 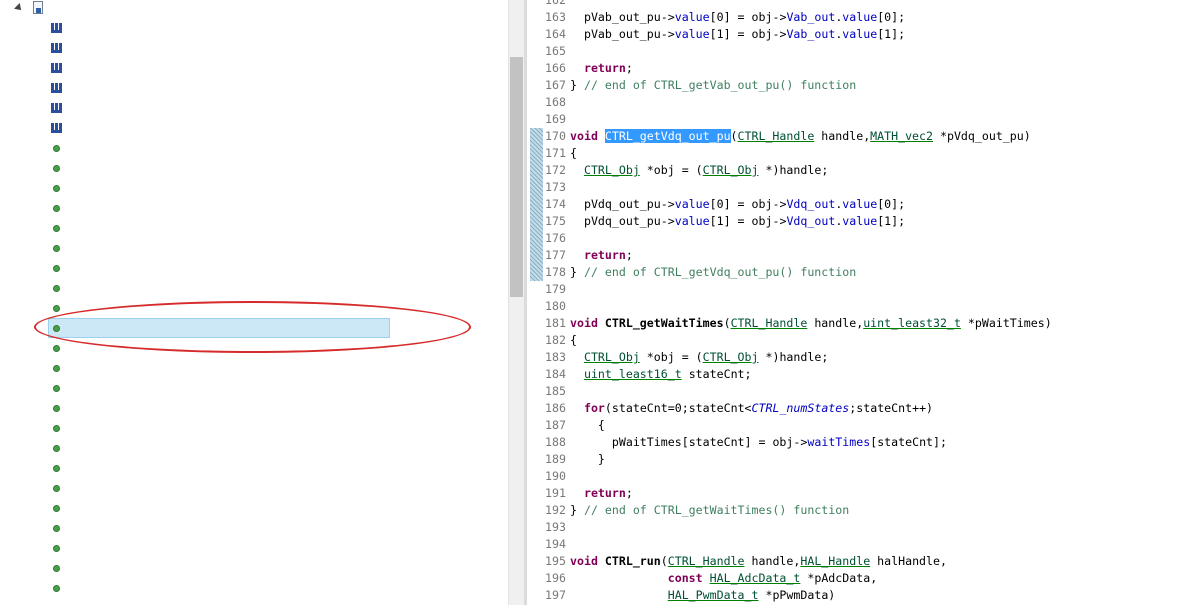 What do you see at coordinates (555, 238) in the screenshot?
I see `line-number: 176` at bounding box center [555, 238].